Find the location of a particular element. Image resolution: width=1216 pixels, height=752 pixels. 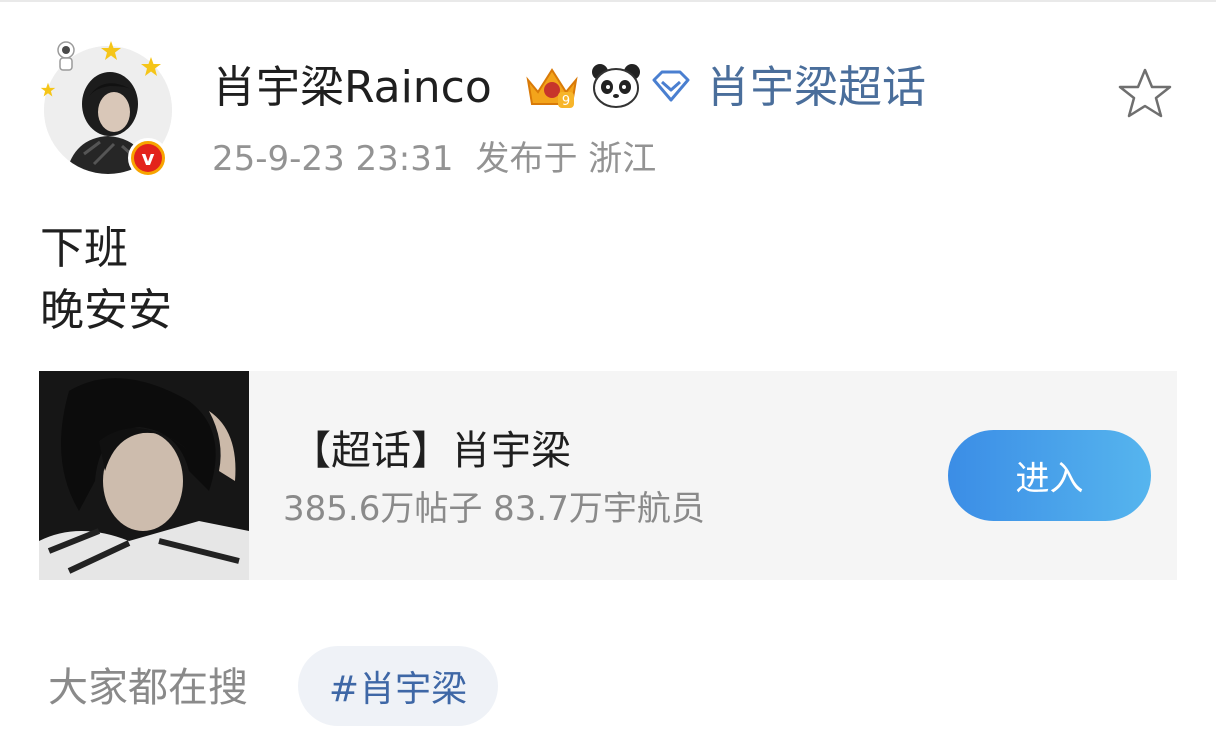

post-text-line: 下班 is located at coordinates (84, 248).